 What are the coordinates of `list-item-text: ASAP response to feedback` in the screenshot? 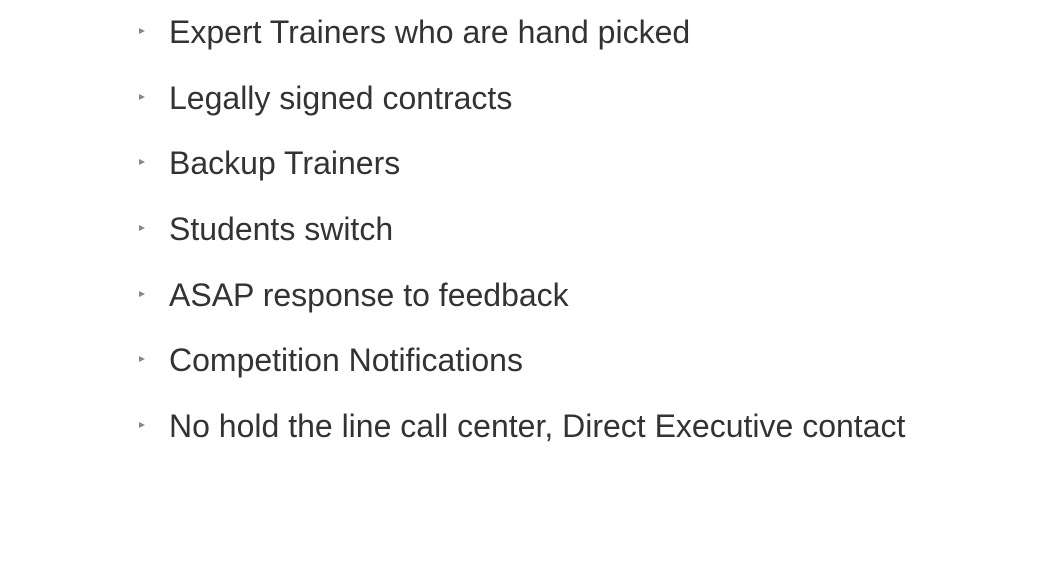 It's located at (369, 295).